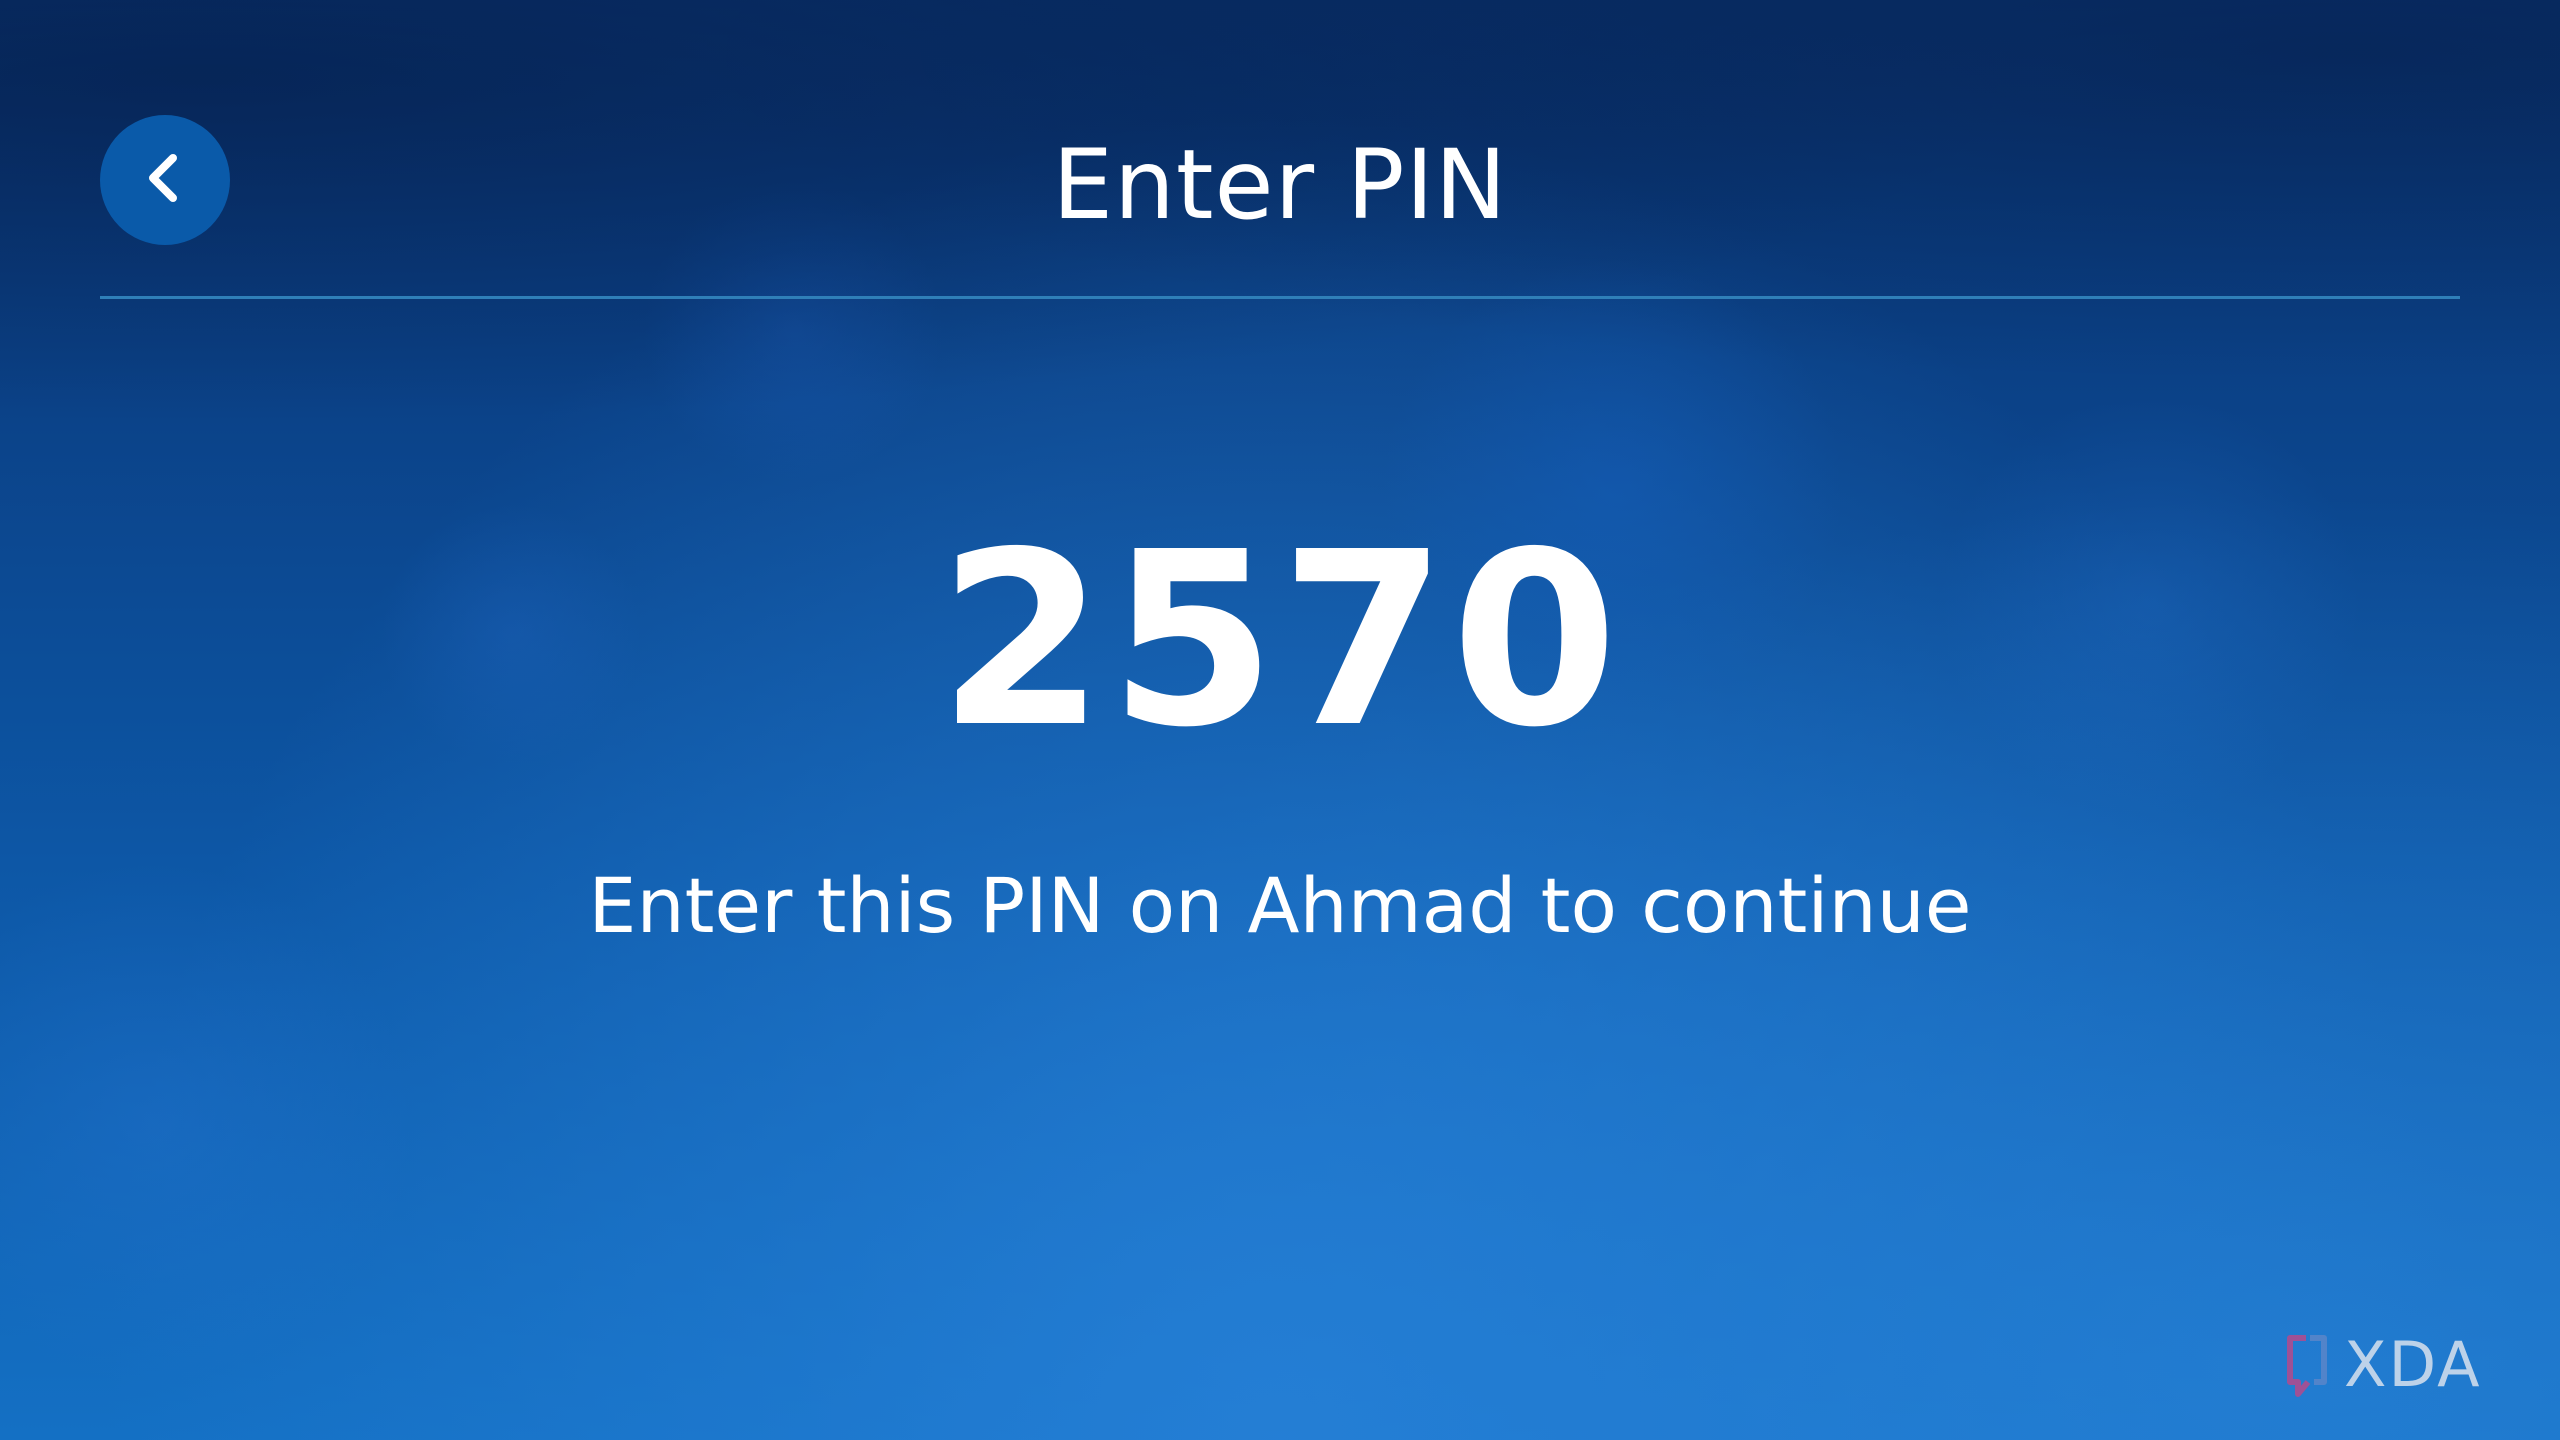 The height and width of the screenshot is (1440, 2560). Describe the element at coordinates (1280, 640) in the screenshot. I see `pin-code: 2570` at that location.